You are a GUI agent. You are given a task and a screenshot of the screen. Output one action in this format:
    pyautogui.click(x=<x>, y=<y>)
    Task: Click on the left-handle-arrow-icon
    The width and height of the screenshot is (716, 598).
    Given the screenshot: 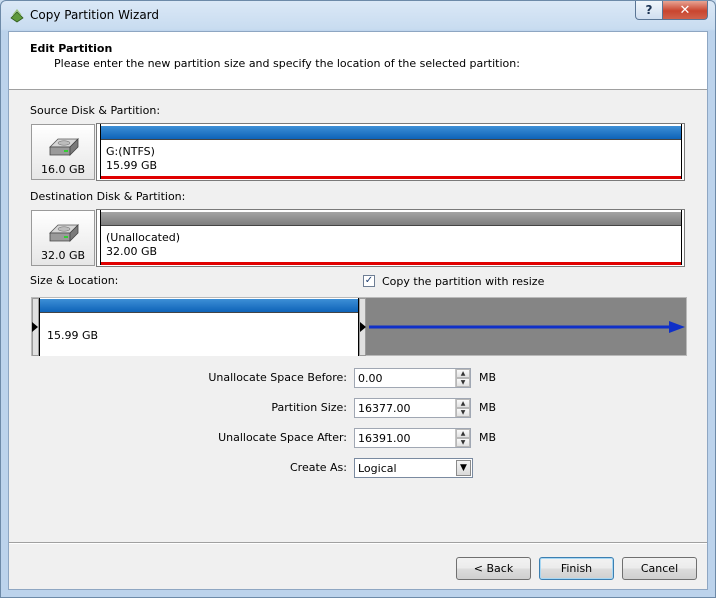 What is the action you would take?
    pyautogui.click(x=35, y=327)
    